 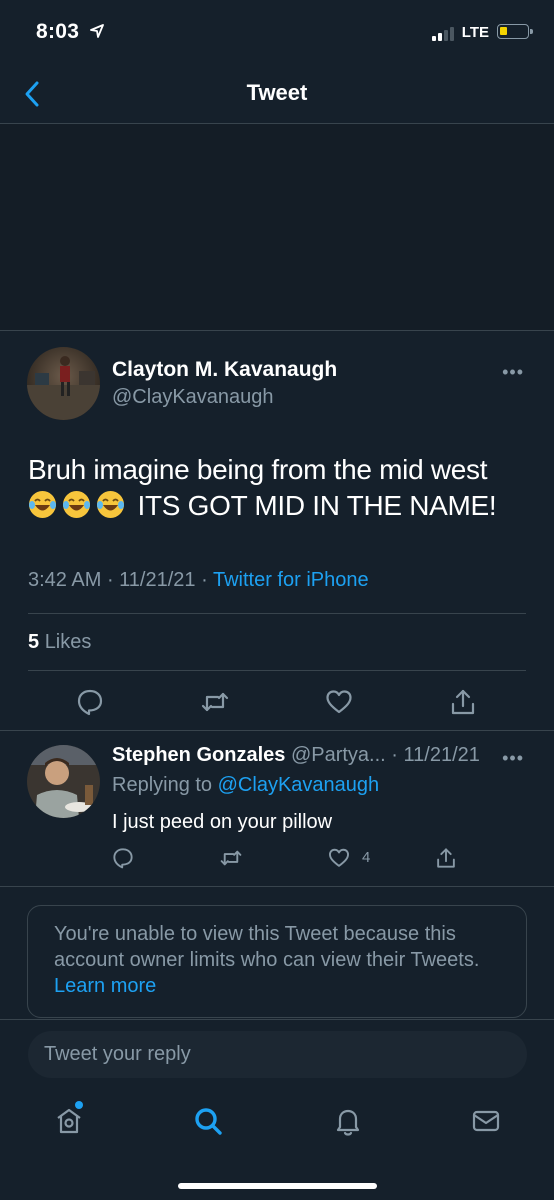 What do you see at coordinates (277, 670) in the screenshot?
I see `likes-divider` at bounding box center [277, 670].